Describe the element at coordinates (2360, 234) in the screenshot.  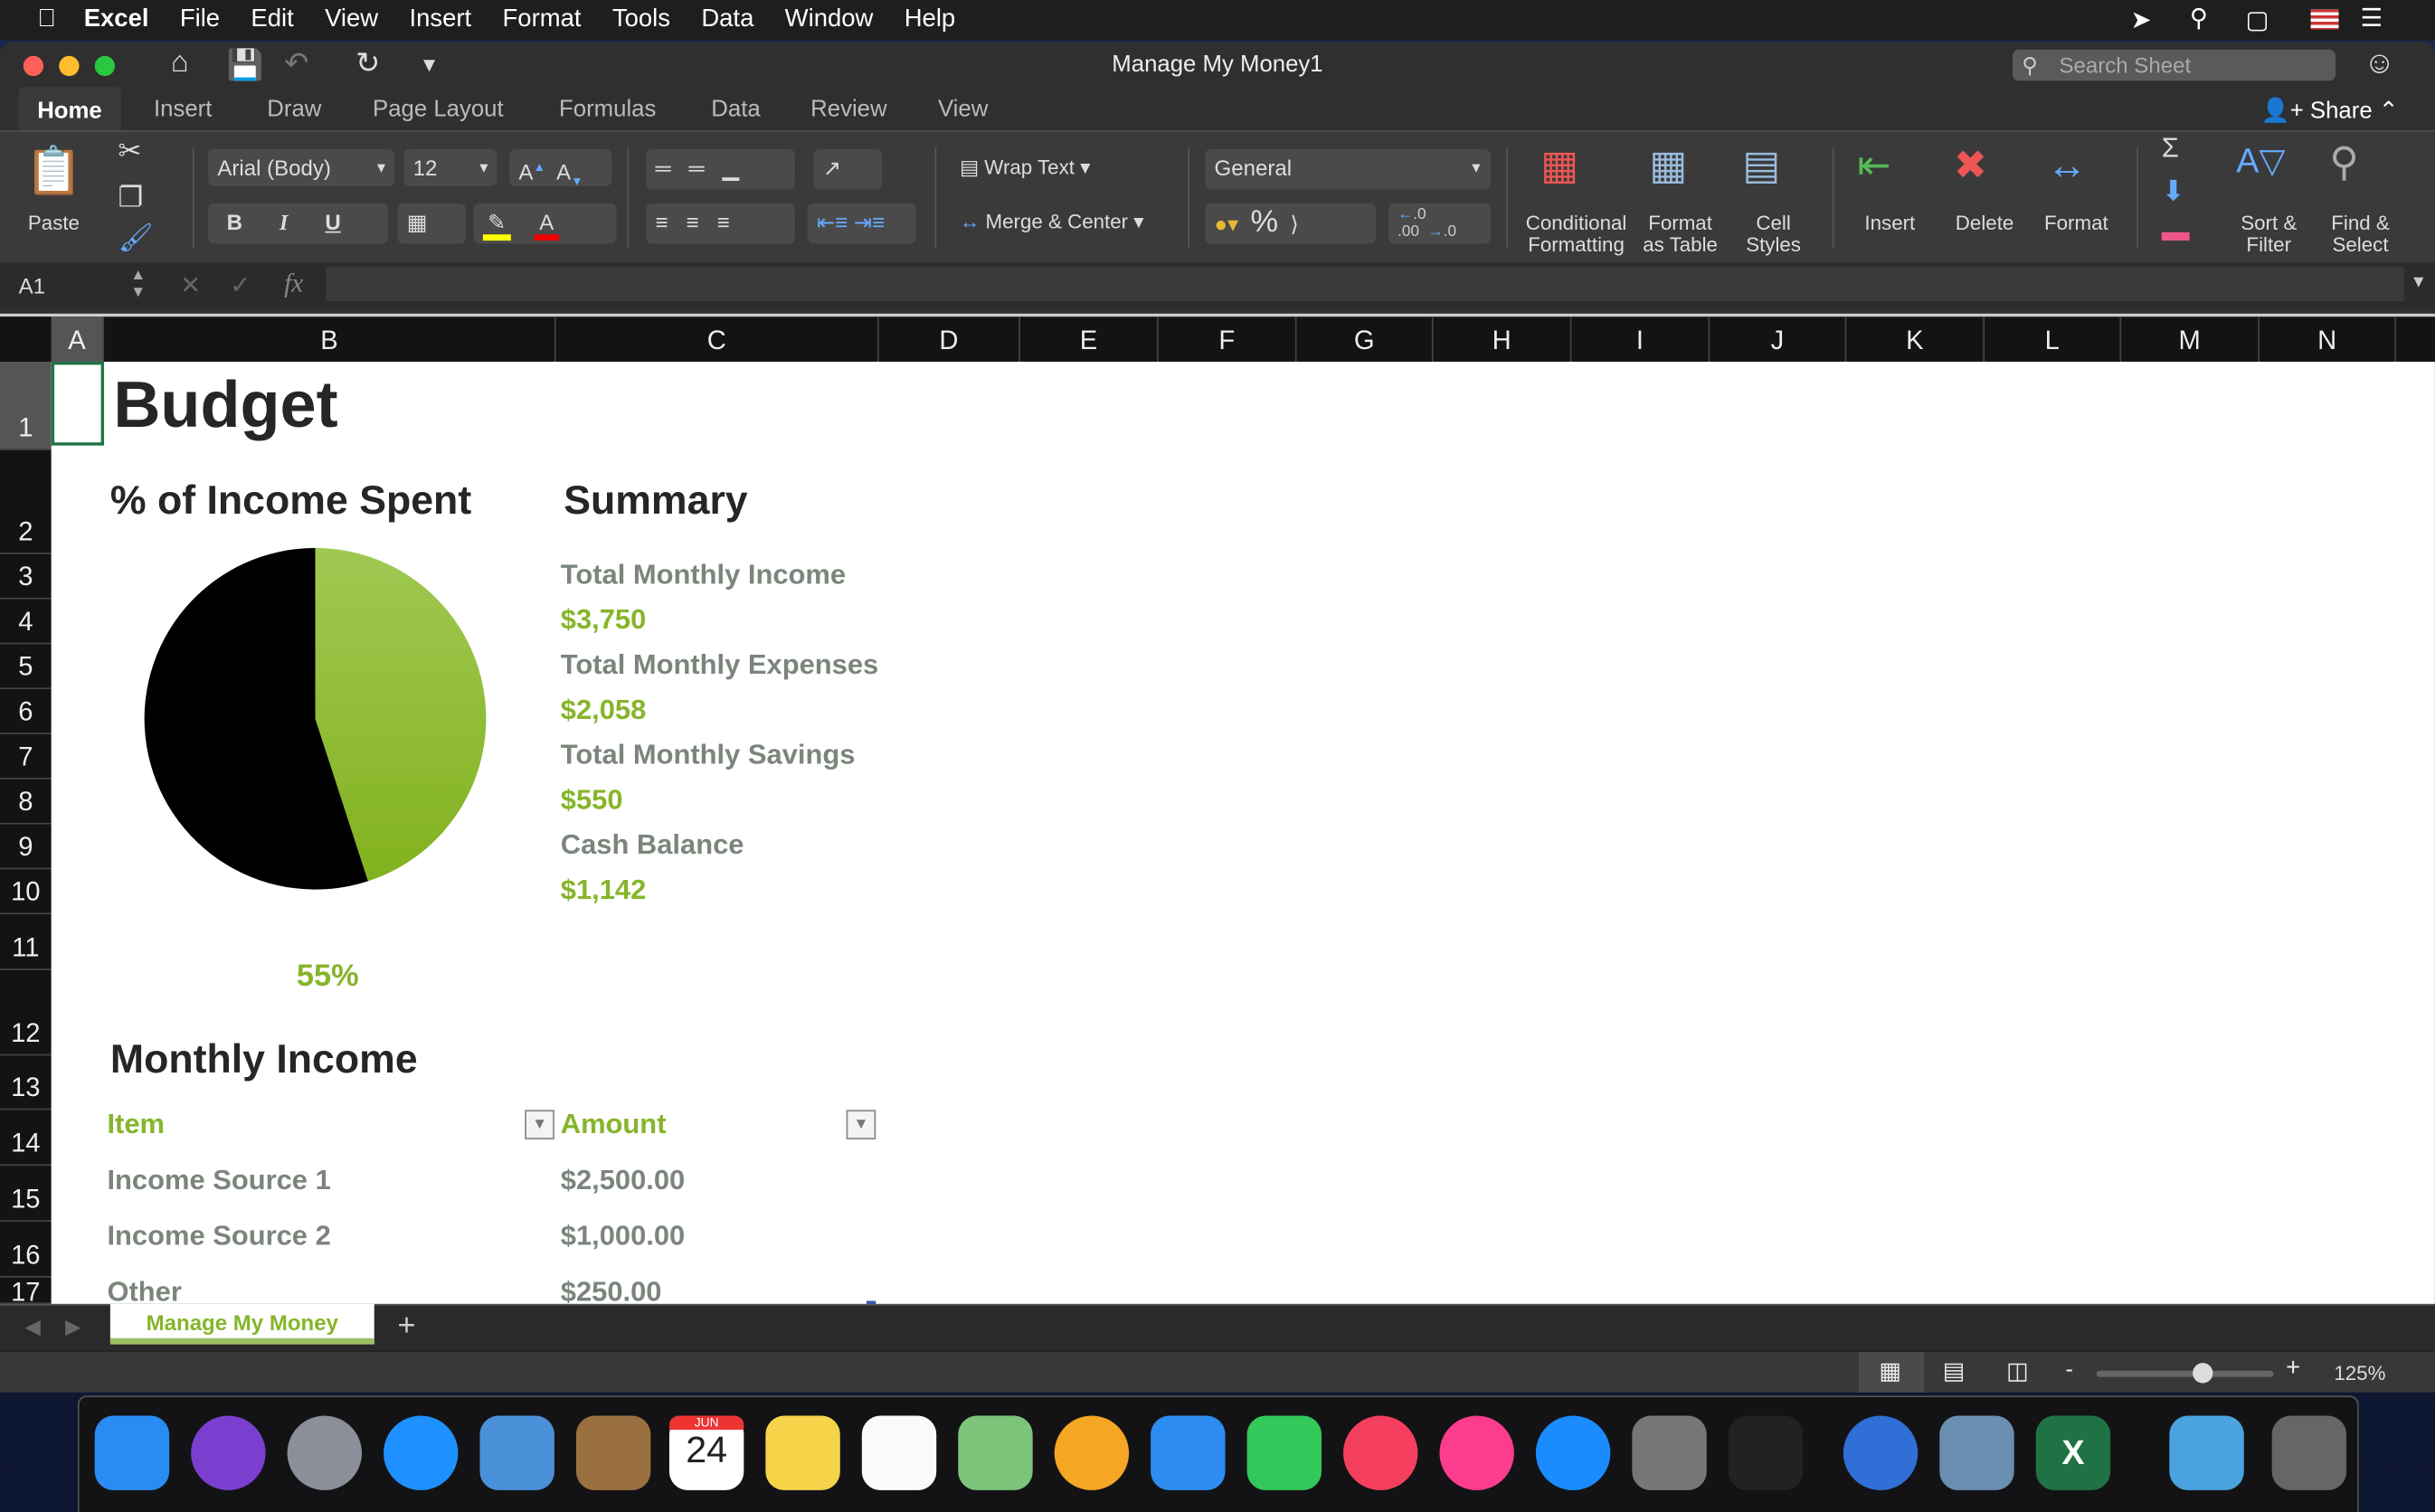
I see `find-select-button: Find & Select` at that location.